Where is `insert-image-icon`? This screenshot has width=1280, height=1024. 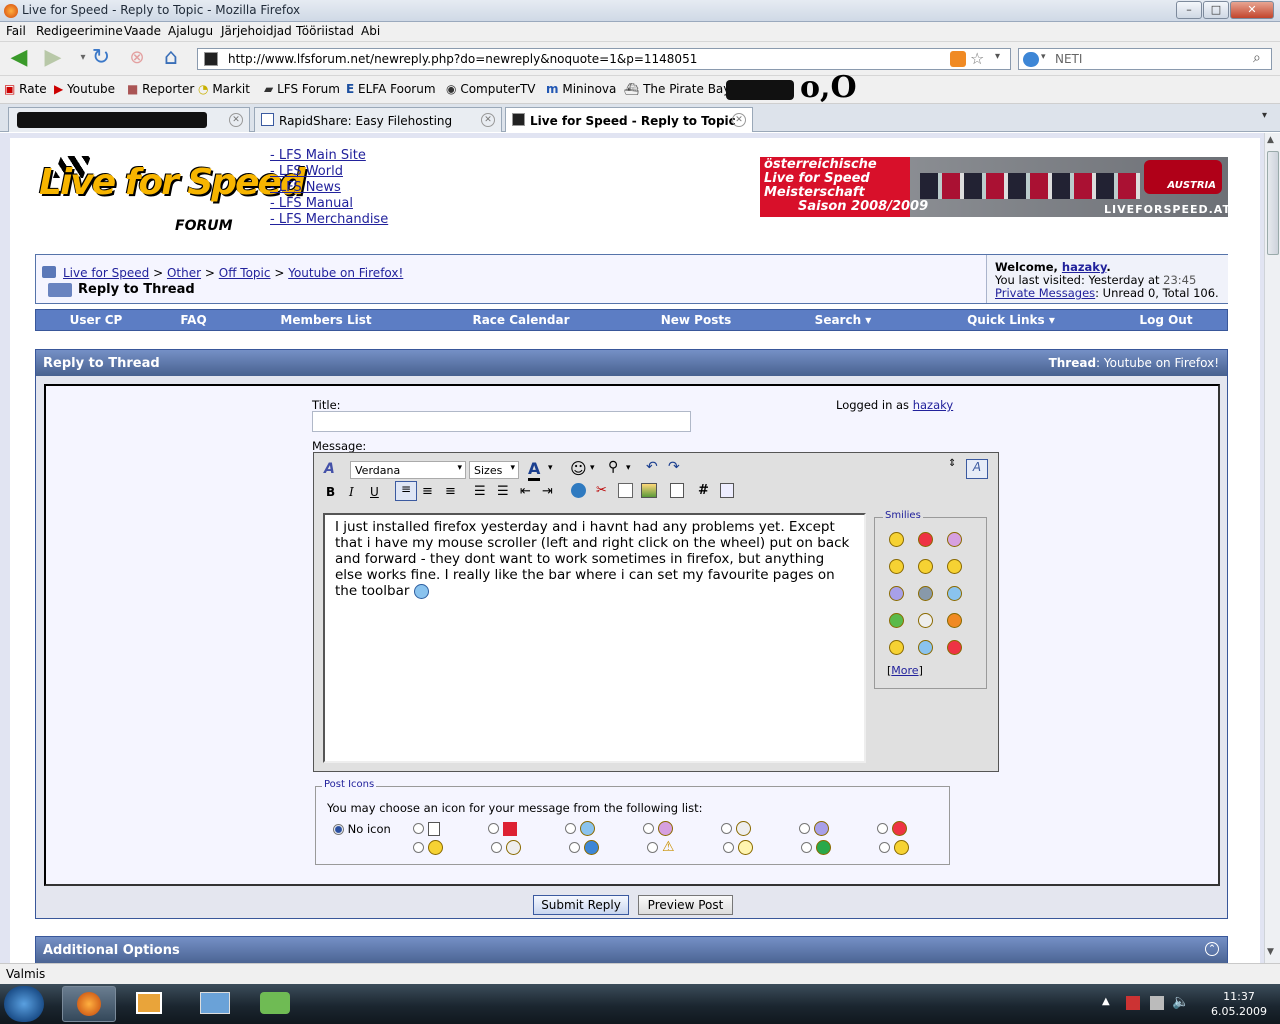
insert-image-icon is located at coordinates (649, 490).